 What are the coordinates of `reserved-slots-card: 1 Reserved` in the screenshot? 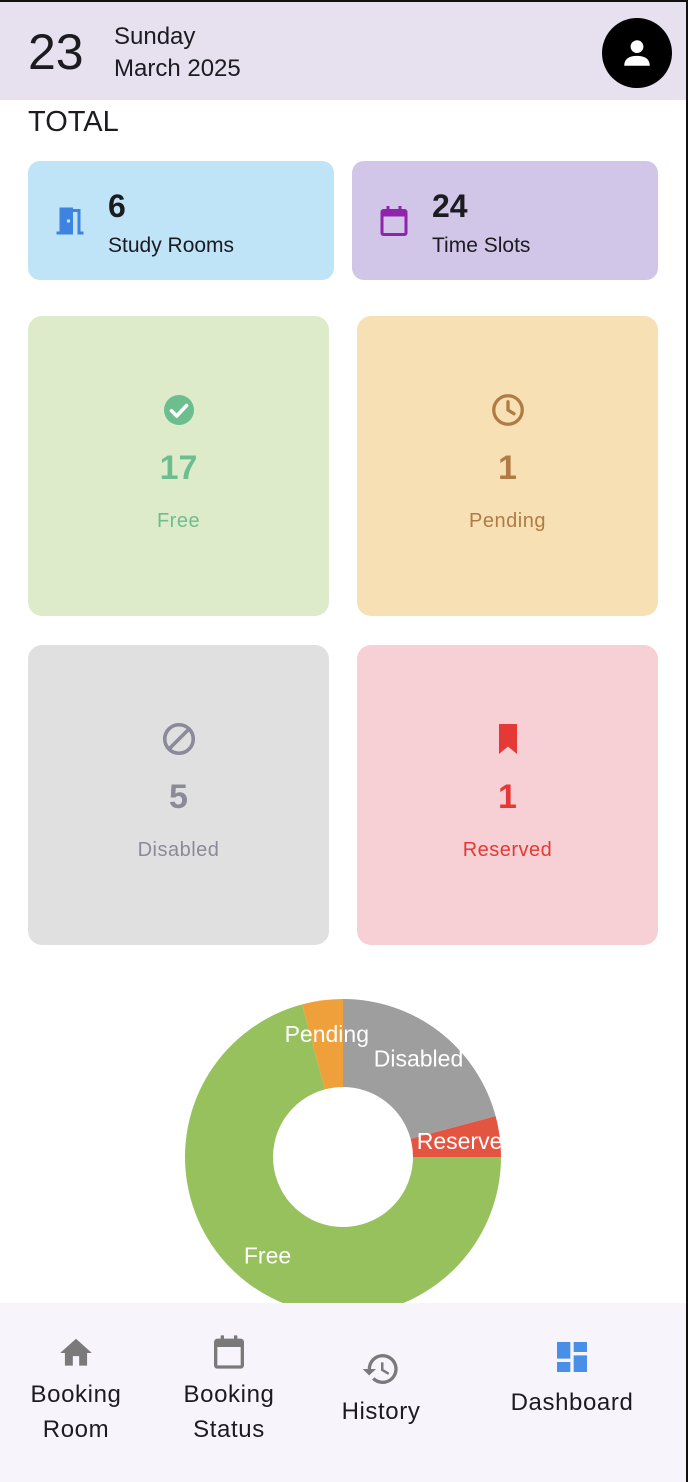 It's located at (507, 795).